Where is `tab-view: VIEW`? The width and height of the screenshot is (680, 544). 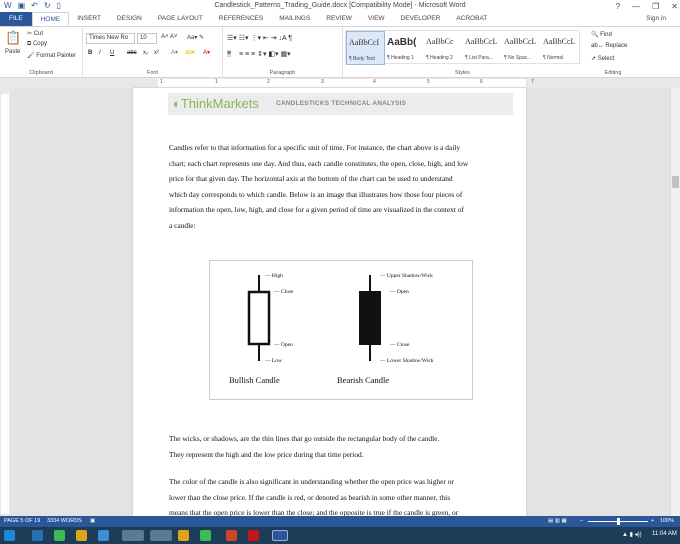
tab-view: VIEW is located at coordinates (376, 19).